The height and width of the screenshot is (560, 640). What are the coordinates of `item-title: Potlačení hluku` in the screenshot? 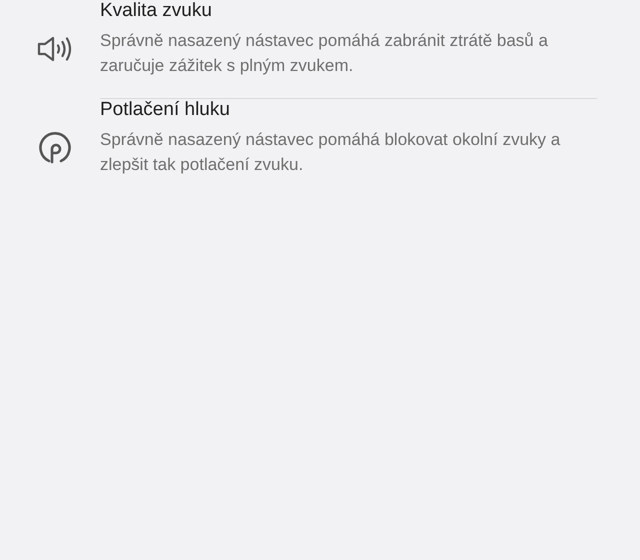 It's located at (165, 110).